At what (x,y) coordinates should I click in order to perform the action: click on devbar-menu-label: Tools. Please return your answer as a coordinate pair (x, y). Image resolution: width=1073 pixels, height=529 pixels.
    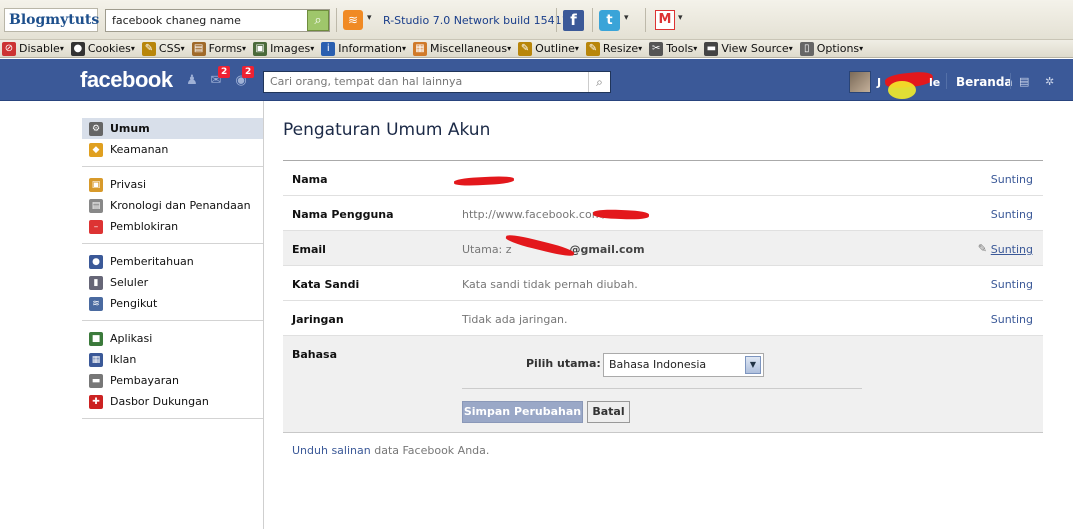
    Looking at the image, I should click on (680, 48).